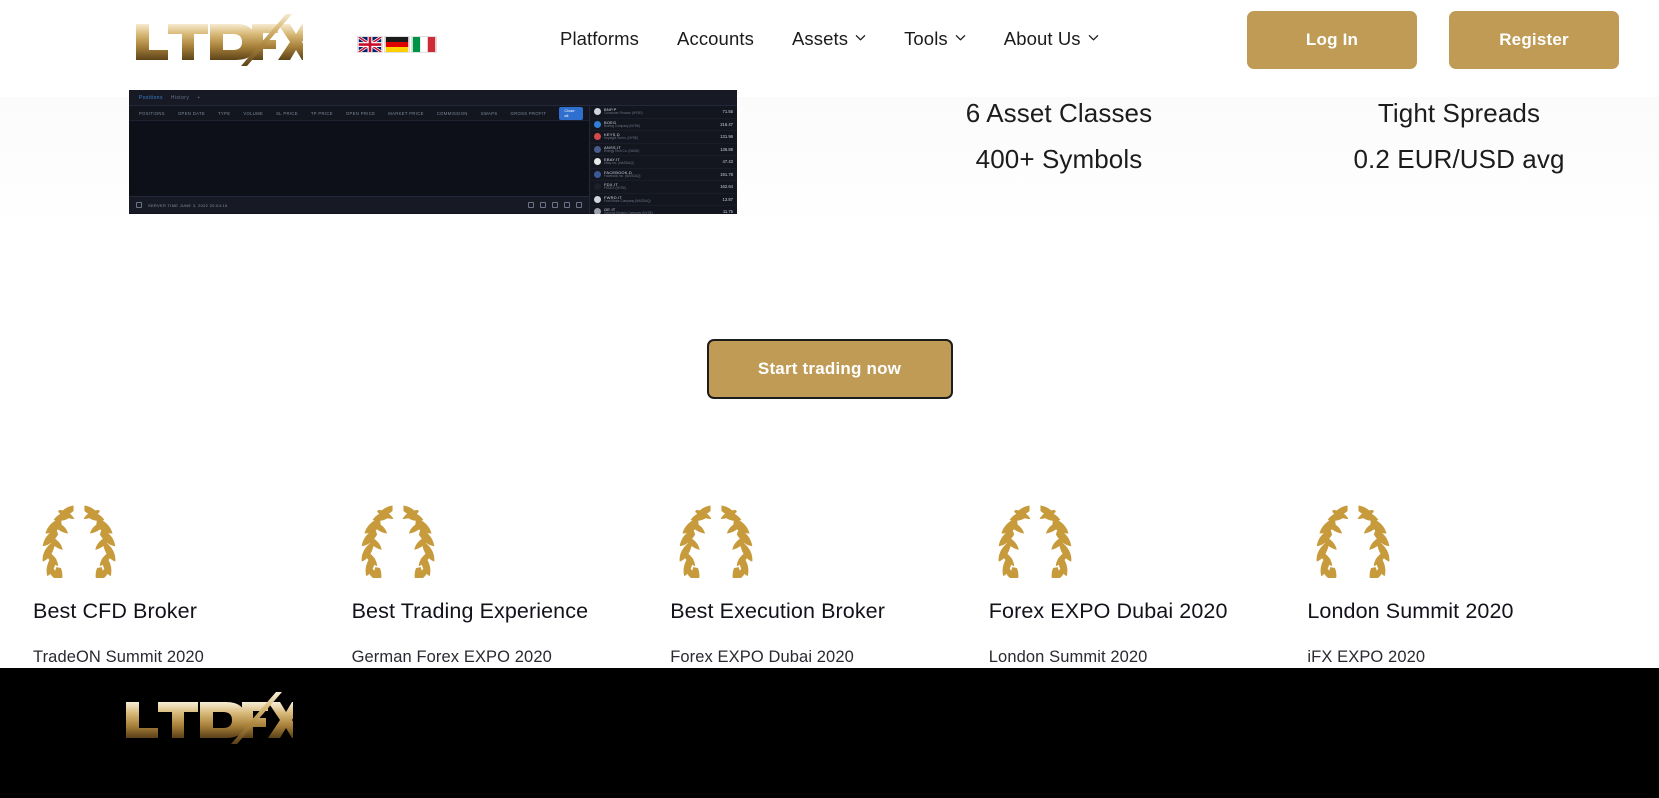  I want to click on watchlist-row: FACEBOOK.D Facebook Inc. (NASDAQ) 191.78, so click(663, 175).